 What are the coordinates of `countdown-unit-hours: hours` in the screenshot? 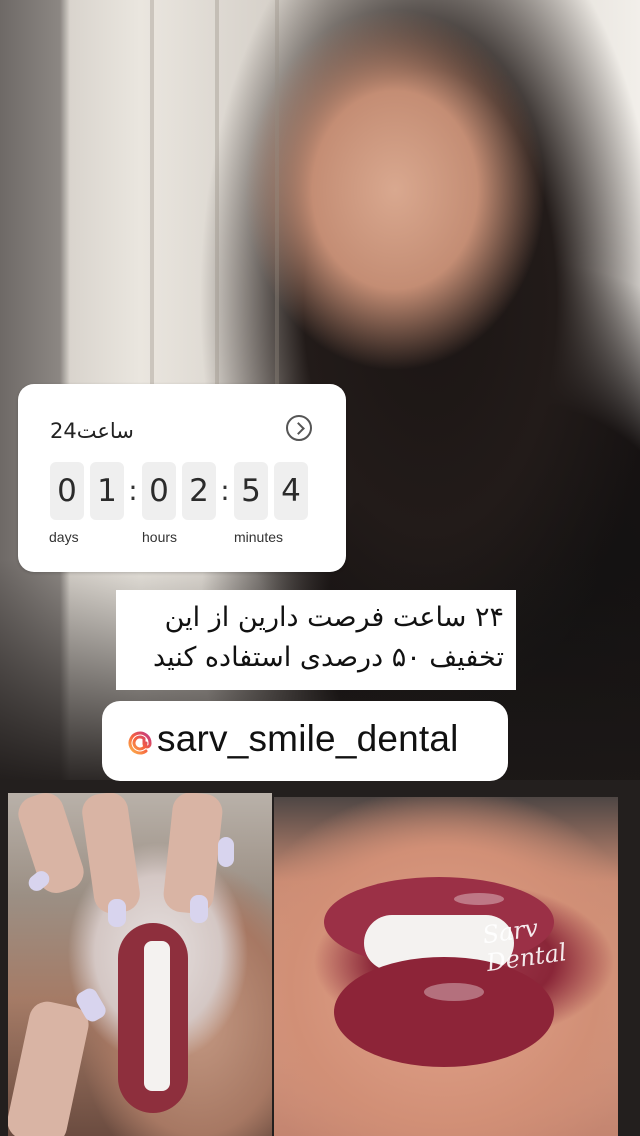 It's located at (160, 537).